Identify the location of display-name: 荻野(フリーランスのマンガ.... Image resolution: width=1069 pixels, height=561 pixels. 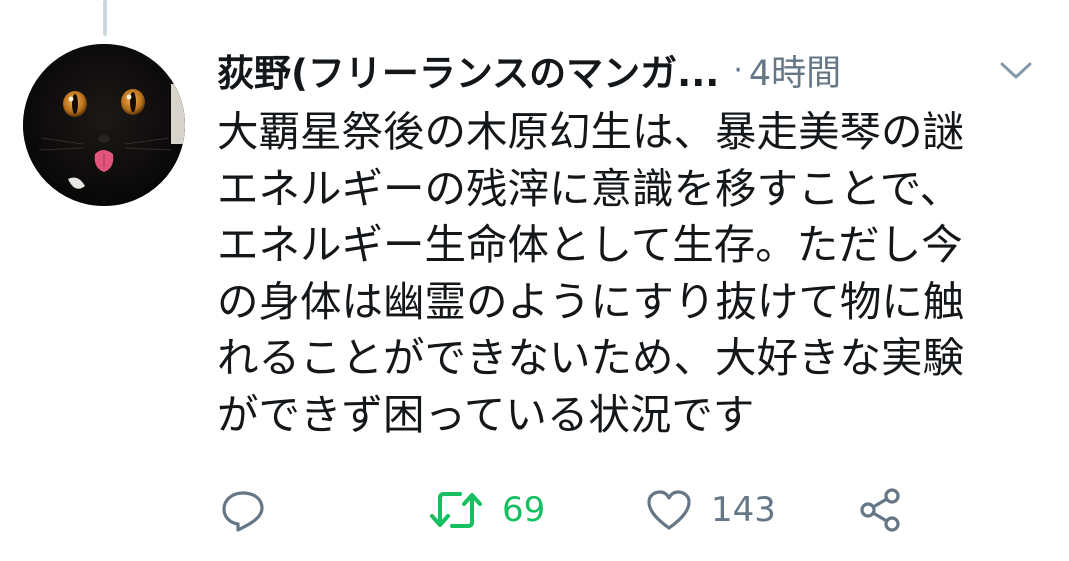
(468, 70).